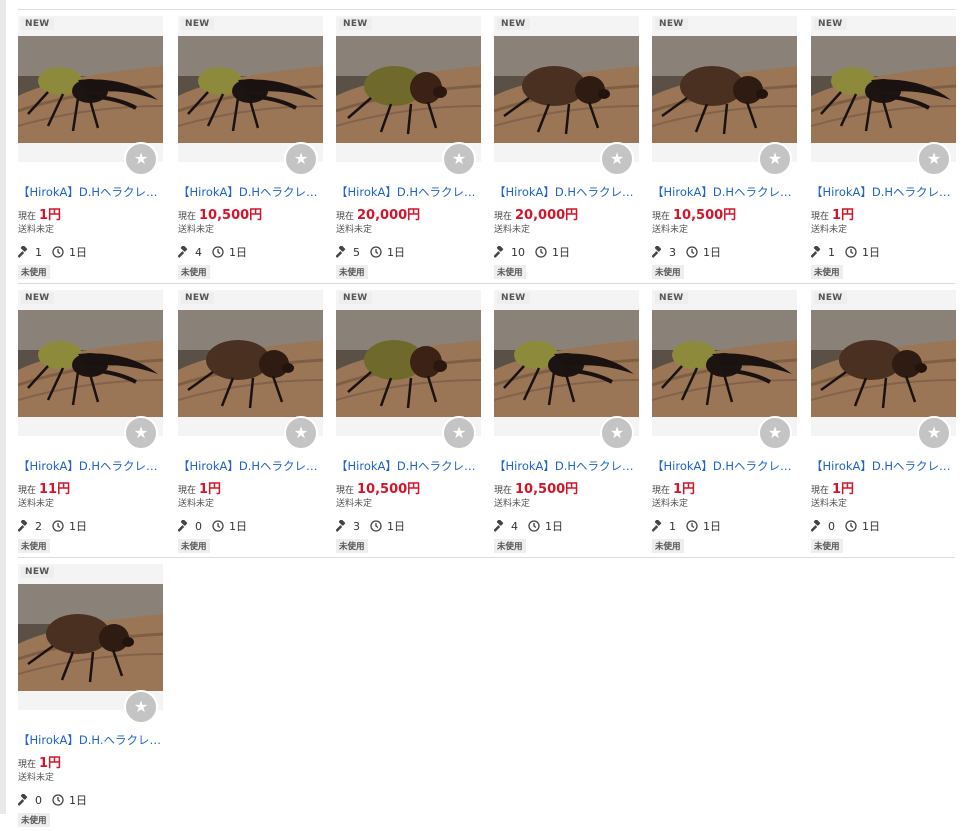  I want to click on auction-item-card: NEW ★ 【HirokA】D.Hヘラクレス… 現在 10,500円 送料未定 3 1日 未使用, so click(408, 421).